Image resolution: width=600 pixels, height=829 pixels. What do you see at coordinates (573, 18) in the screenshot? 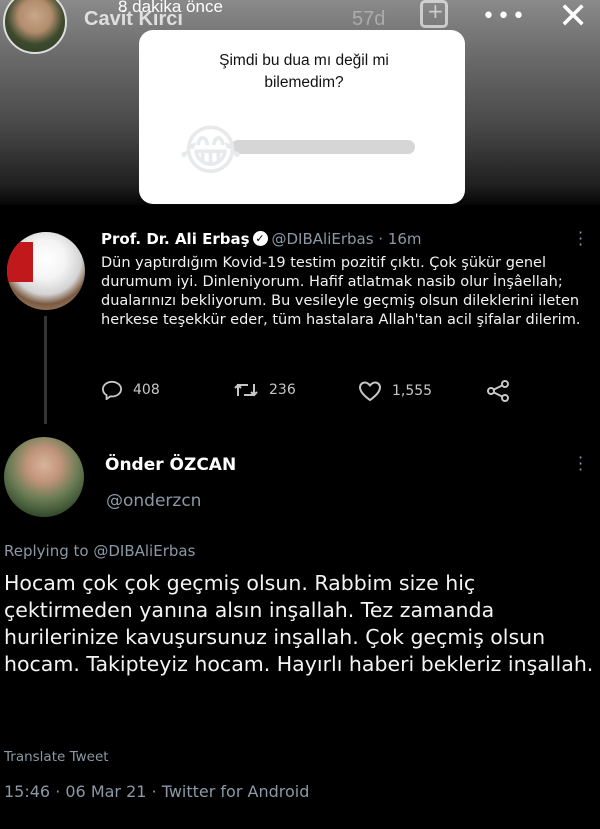
I see `close-icon: ✕` at bounding box center [573, 18].